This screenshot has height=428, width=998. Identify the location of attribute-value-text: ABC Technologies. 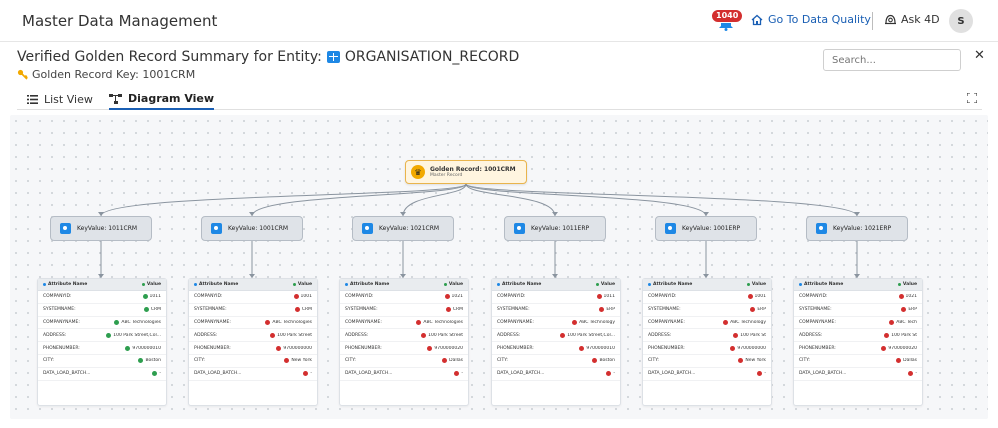
(292, 322).